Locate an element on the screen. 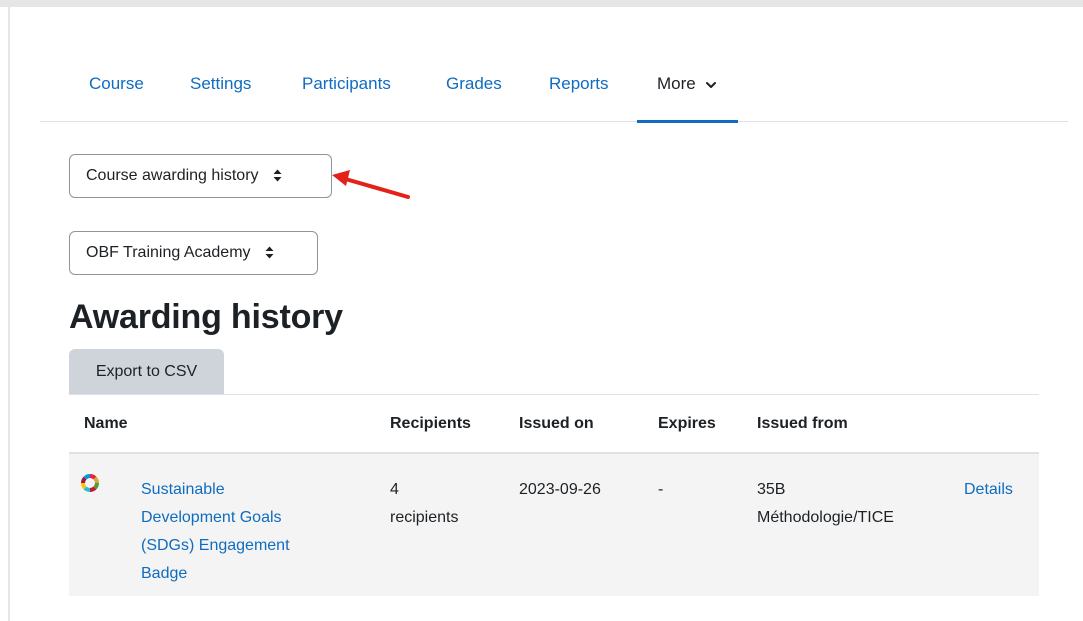 The height and width of the screenshot is (621, 1083). nav-reports: Reports is located at coordinates (579, 92).